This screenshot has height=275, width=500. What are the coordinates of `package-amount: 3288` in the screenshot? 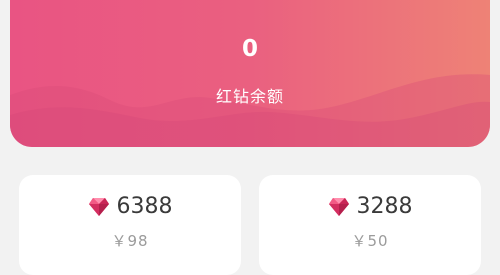 It's located at (384, 206).